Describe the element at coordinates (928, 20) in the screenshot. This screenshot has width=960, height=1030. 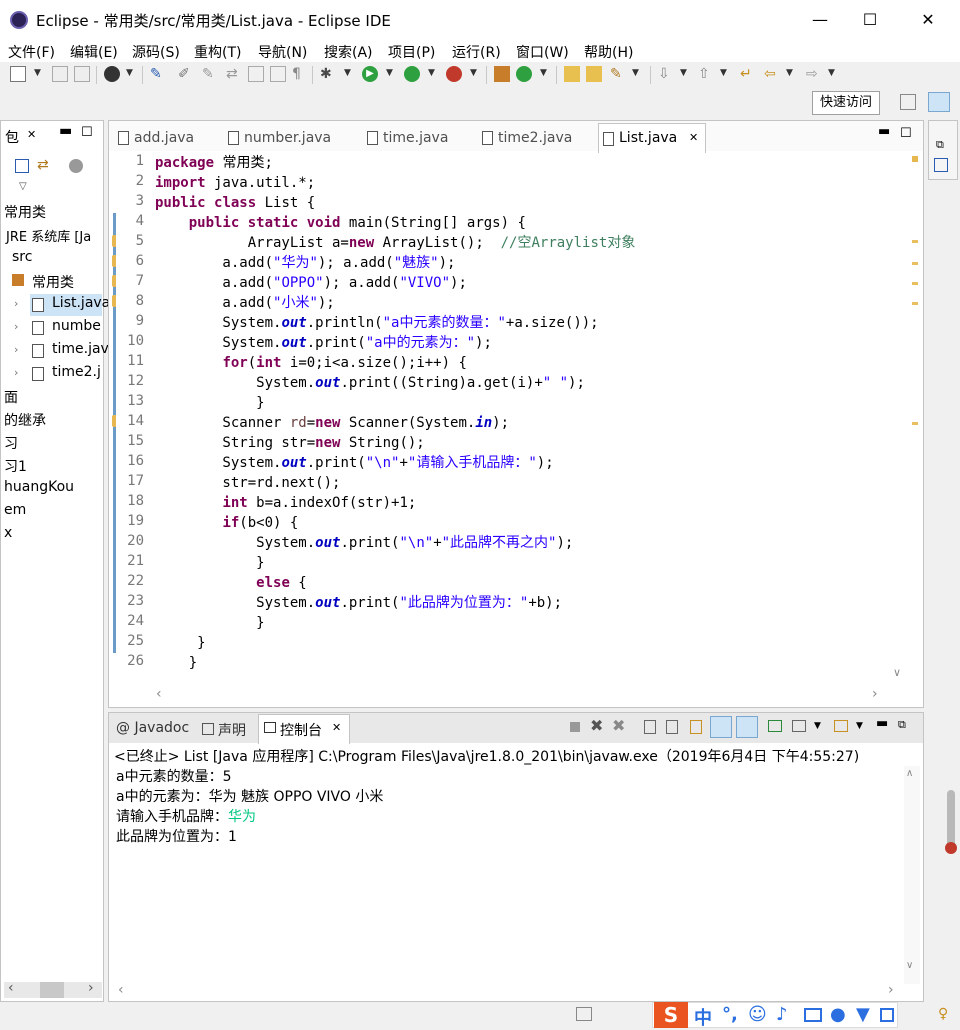
I see `close-button: ✕` at that location.